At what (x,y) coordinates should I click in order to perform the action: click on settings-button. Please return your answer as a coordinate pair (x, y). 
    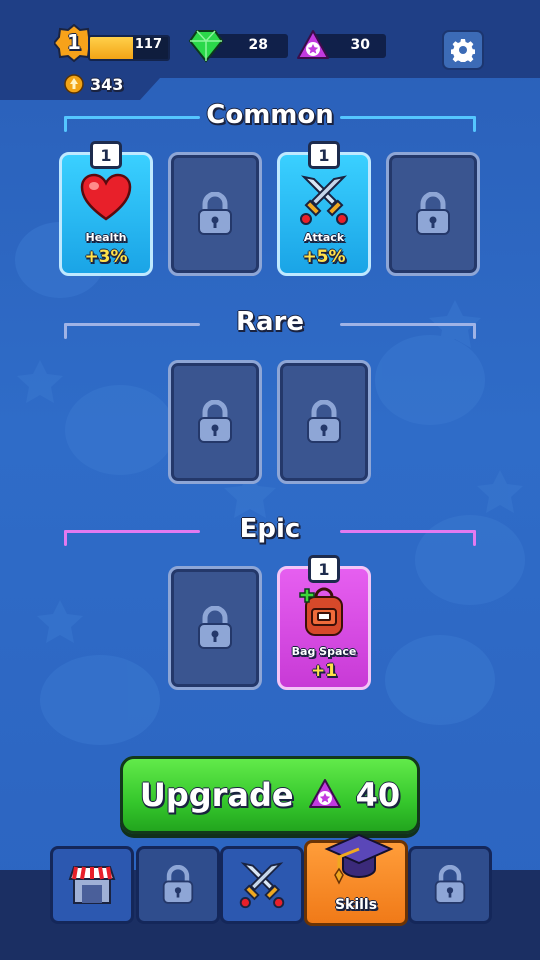
    Looking at the image, I should click on (463, 50).